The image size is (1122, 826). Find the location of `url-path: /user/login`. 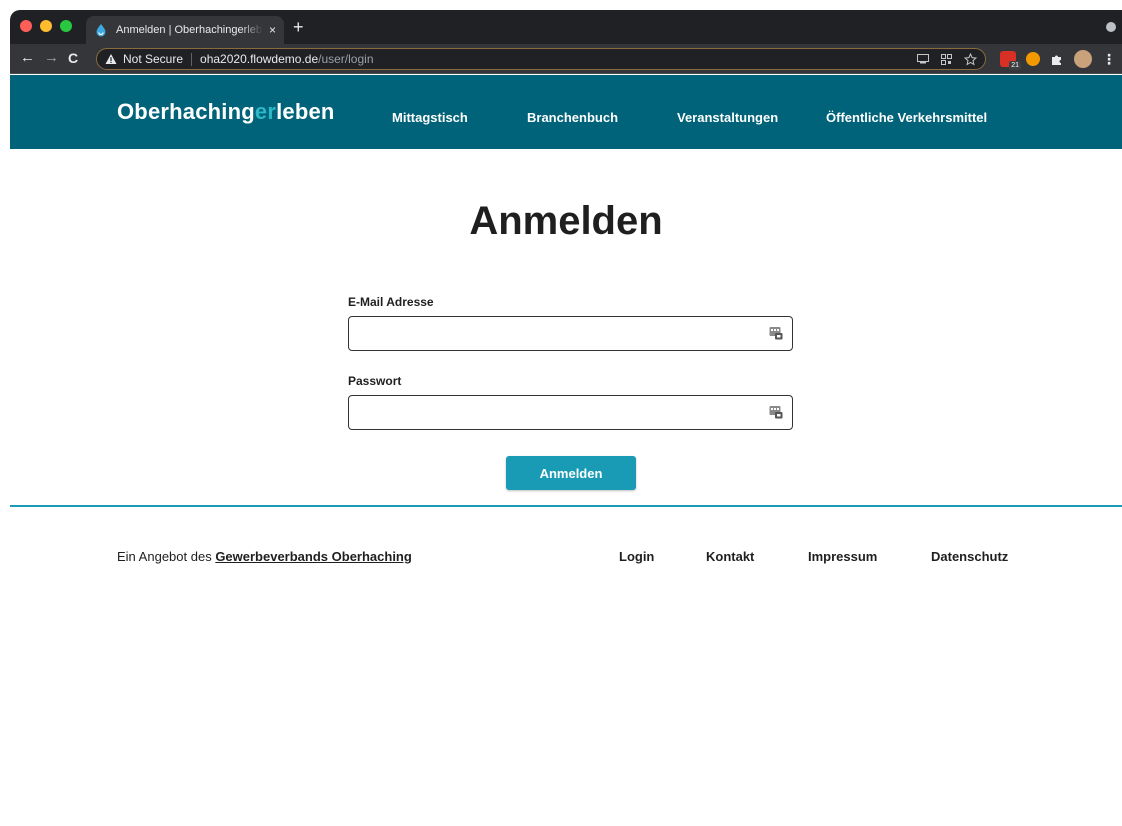

url-path: /user/login is located at coordinates (346, 59).